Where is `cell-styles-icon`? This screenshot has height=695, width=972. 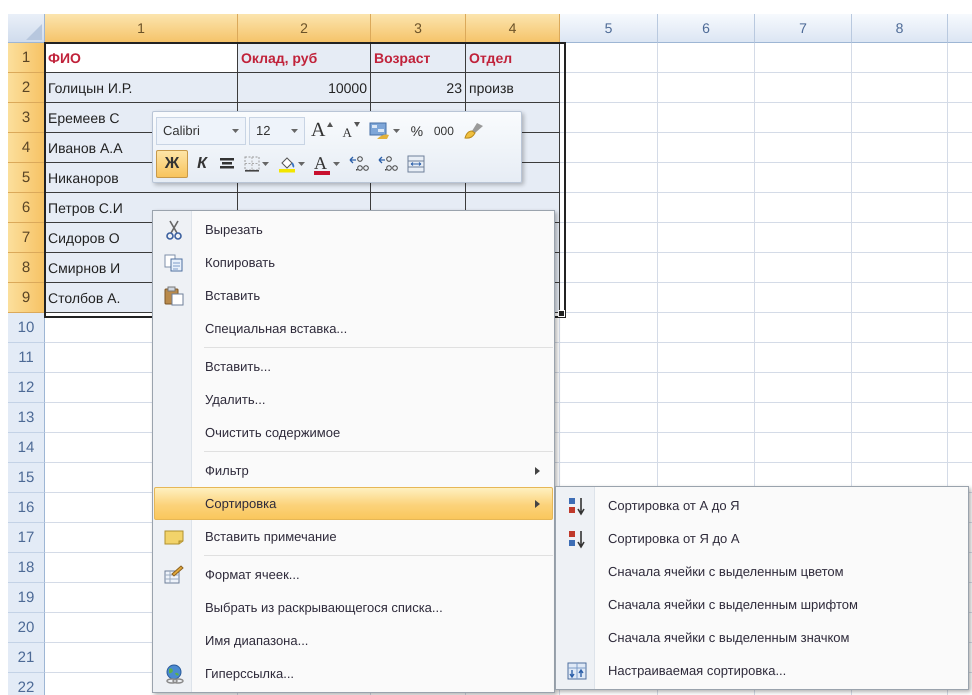
cell-styles-icon is located at coordinates (379, 131).